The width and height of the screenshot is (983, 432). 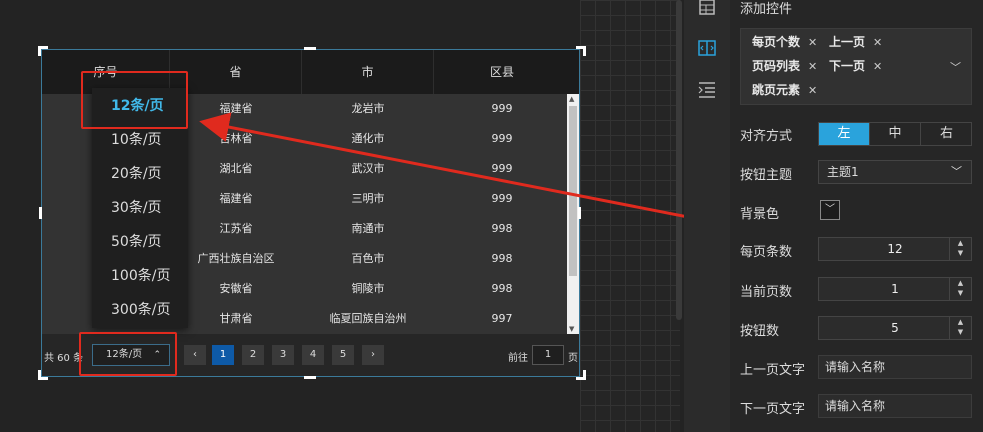 I want to click on chip-prev: 上一页 ✕, so click(x=854, y=42).